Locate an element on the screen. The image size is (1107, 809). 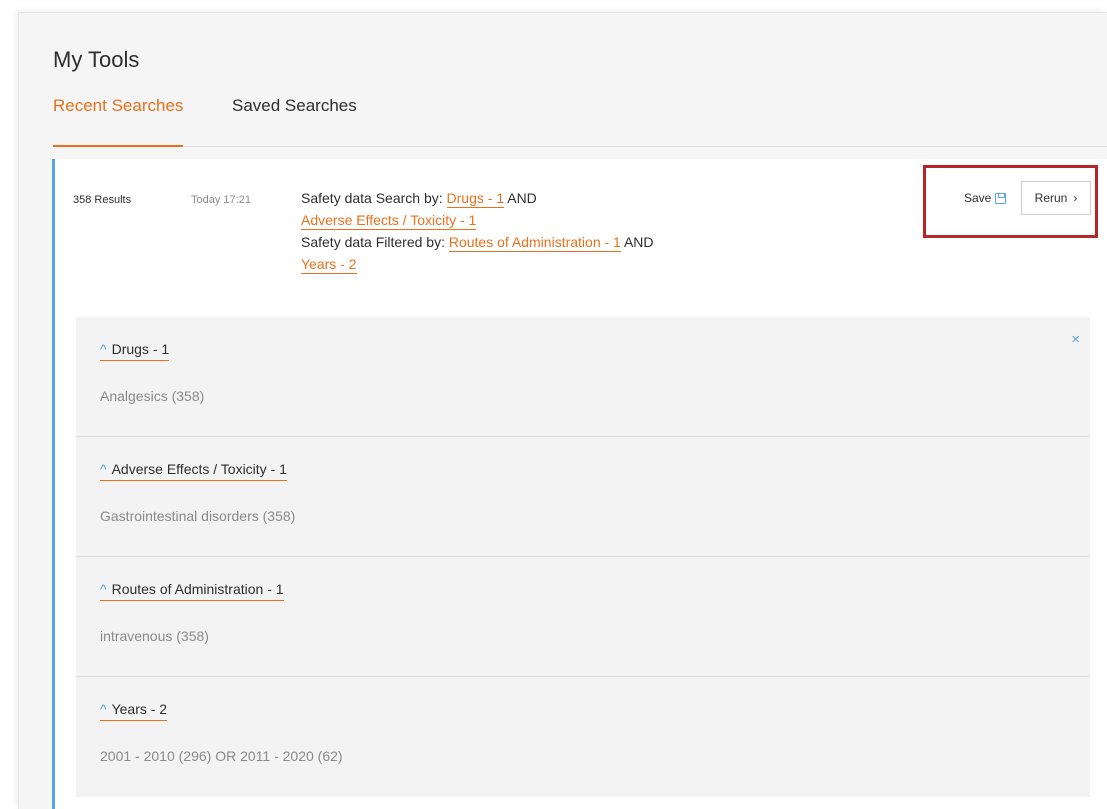
query-line-2: Adverse Effects / Toxicity - 1 is located at coordinates (477, 220).